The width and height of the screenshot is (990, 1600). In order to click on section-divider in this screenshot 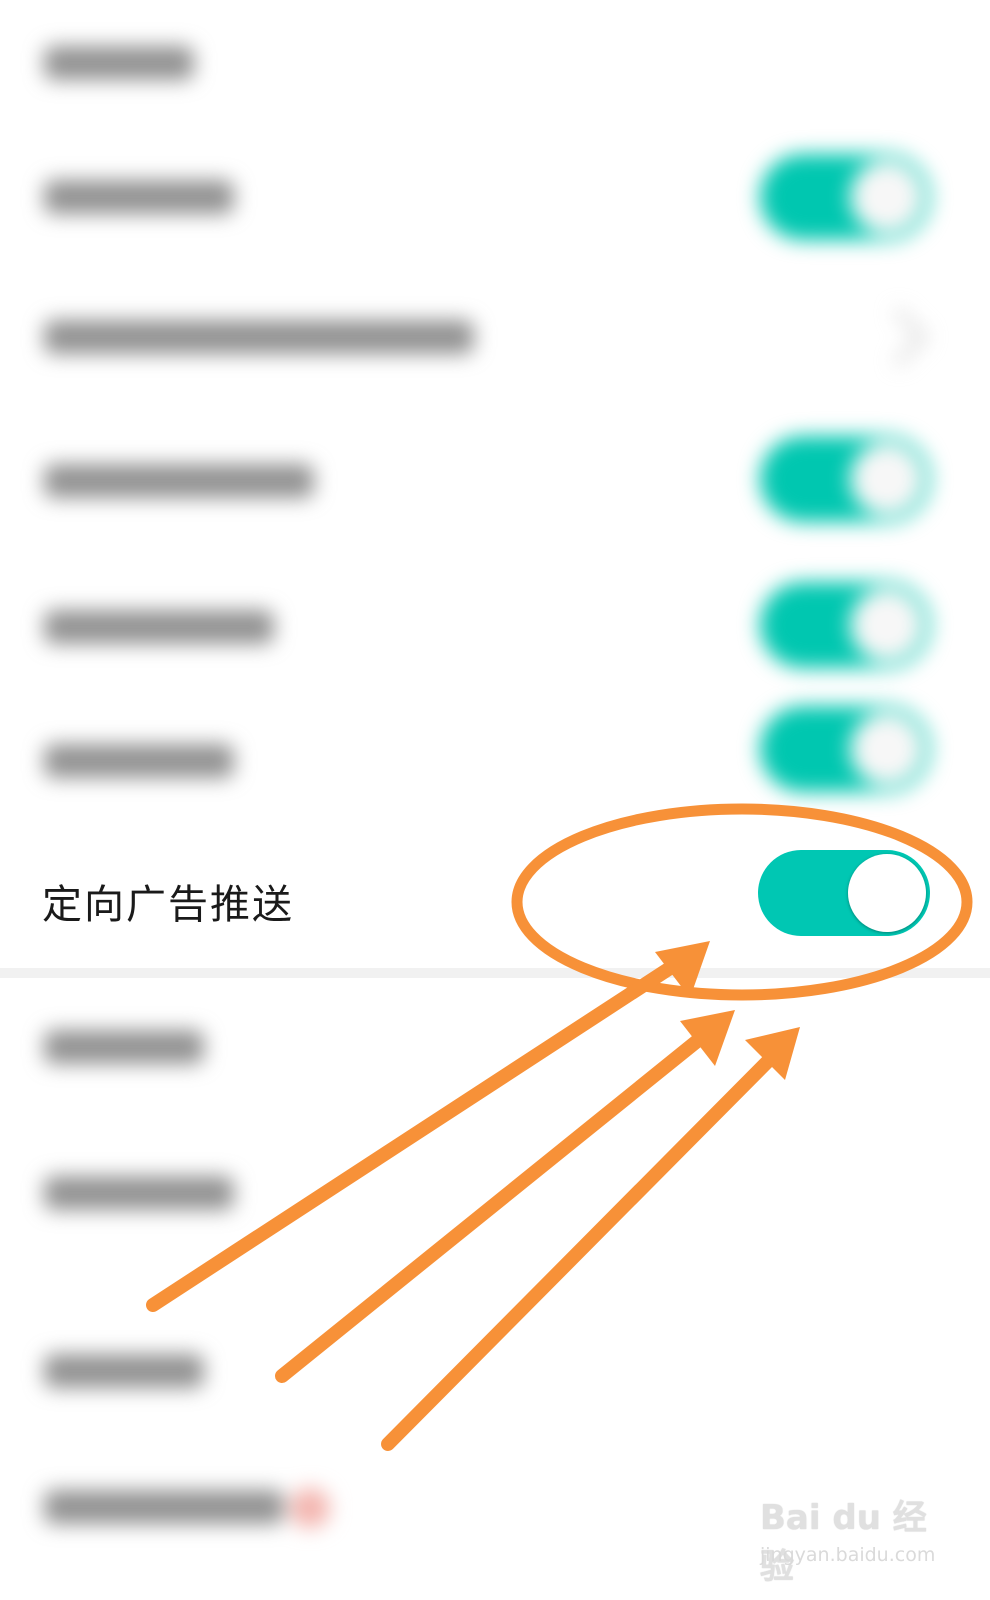, I will do `click(495, 973)`.